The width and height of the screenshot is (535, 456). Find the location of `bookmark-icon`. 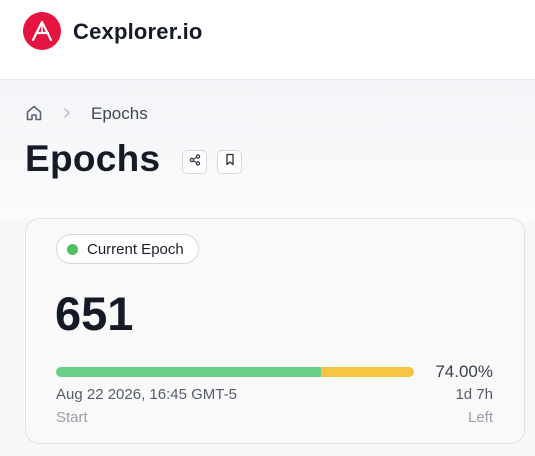

bookmark-icon is located at coordinates (230, 162).